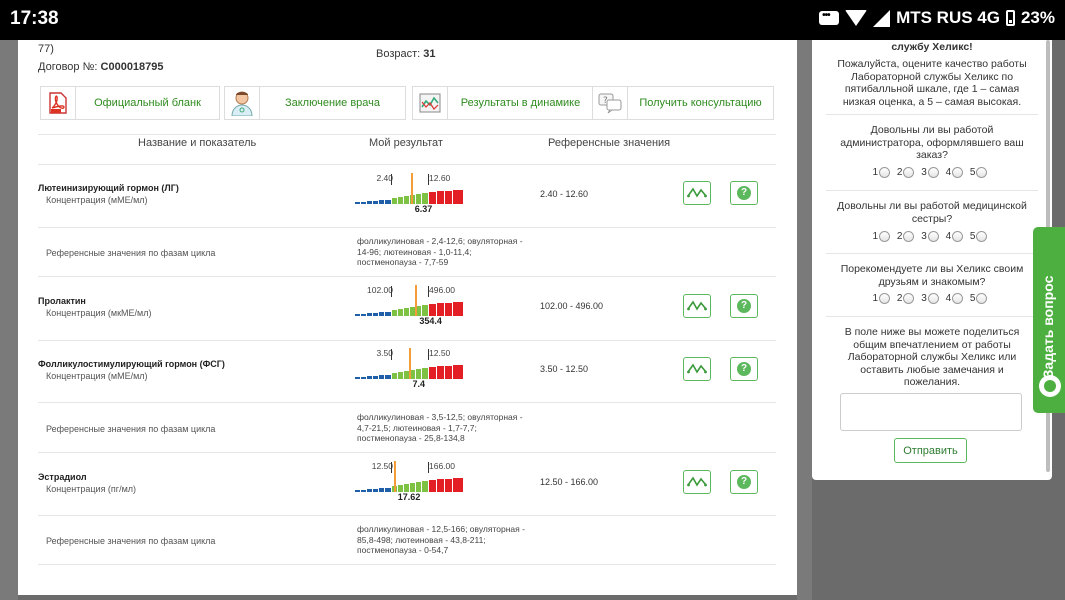 The width and height of the screenshot is (1065, 600). What do you see at coordinates (931, 412) in the screenshot?
I see `feedback-textarea` at bounding box center [931, 412].